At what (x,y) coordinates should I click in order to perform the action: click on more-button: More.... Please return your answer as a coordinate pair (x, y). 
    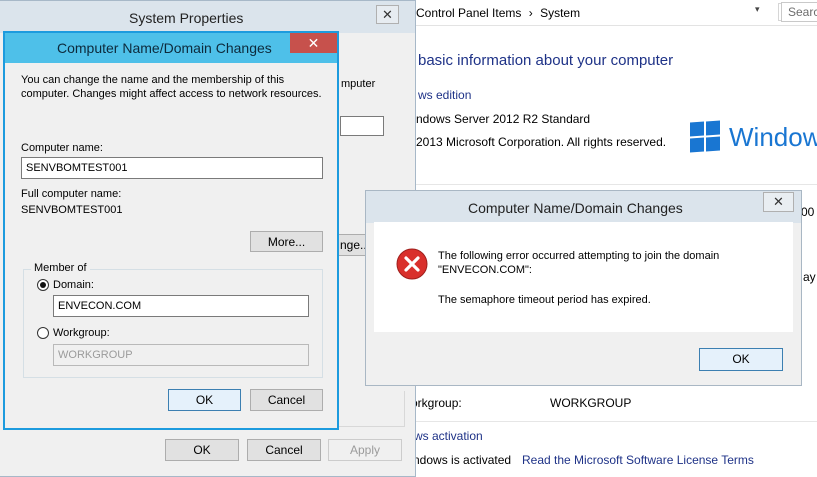
    Looking at the image, I should click on (286, 241).